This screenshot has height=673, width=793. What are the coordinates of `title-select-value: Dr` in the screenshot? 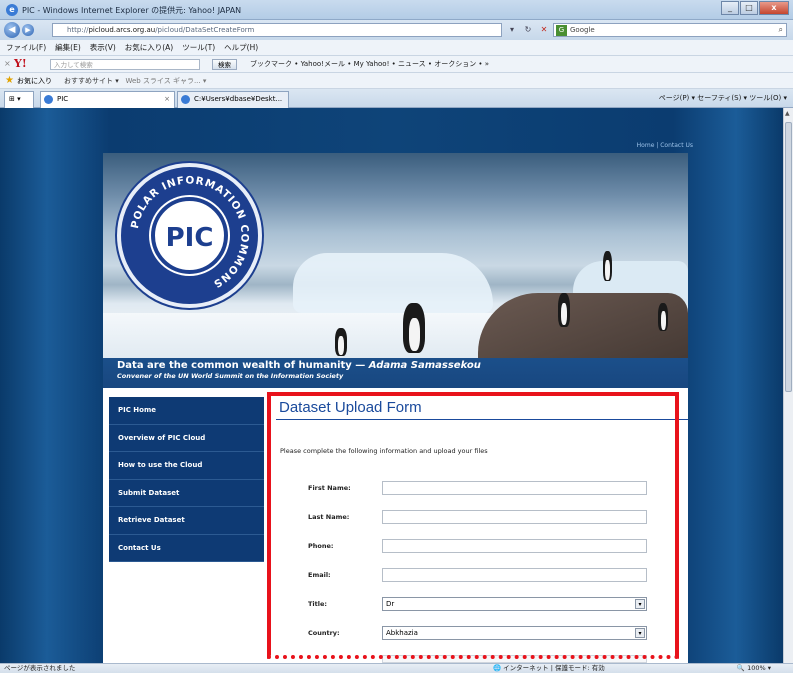 It's located at (390, 604).